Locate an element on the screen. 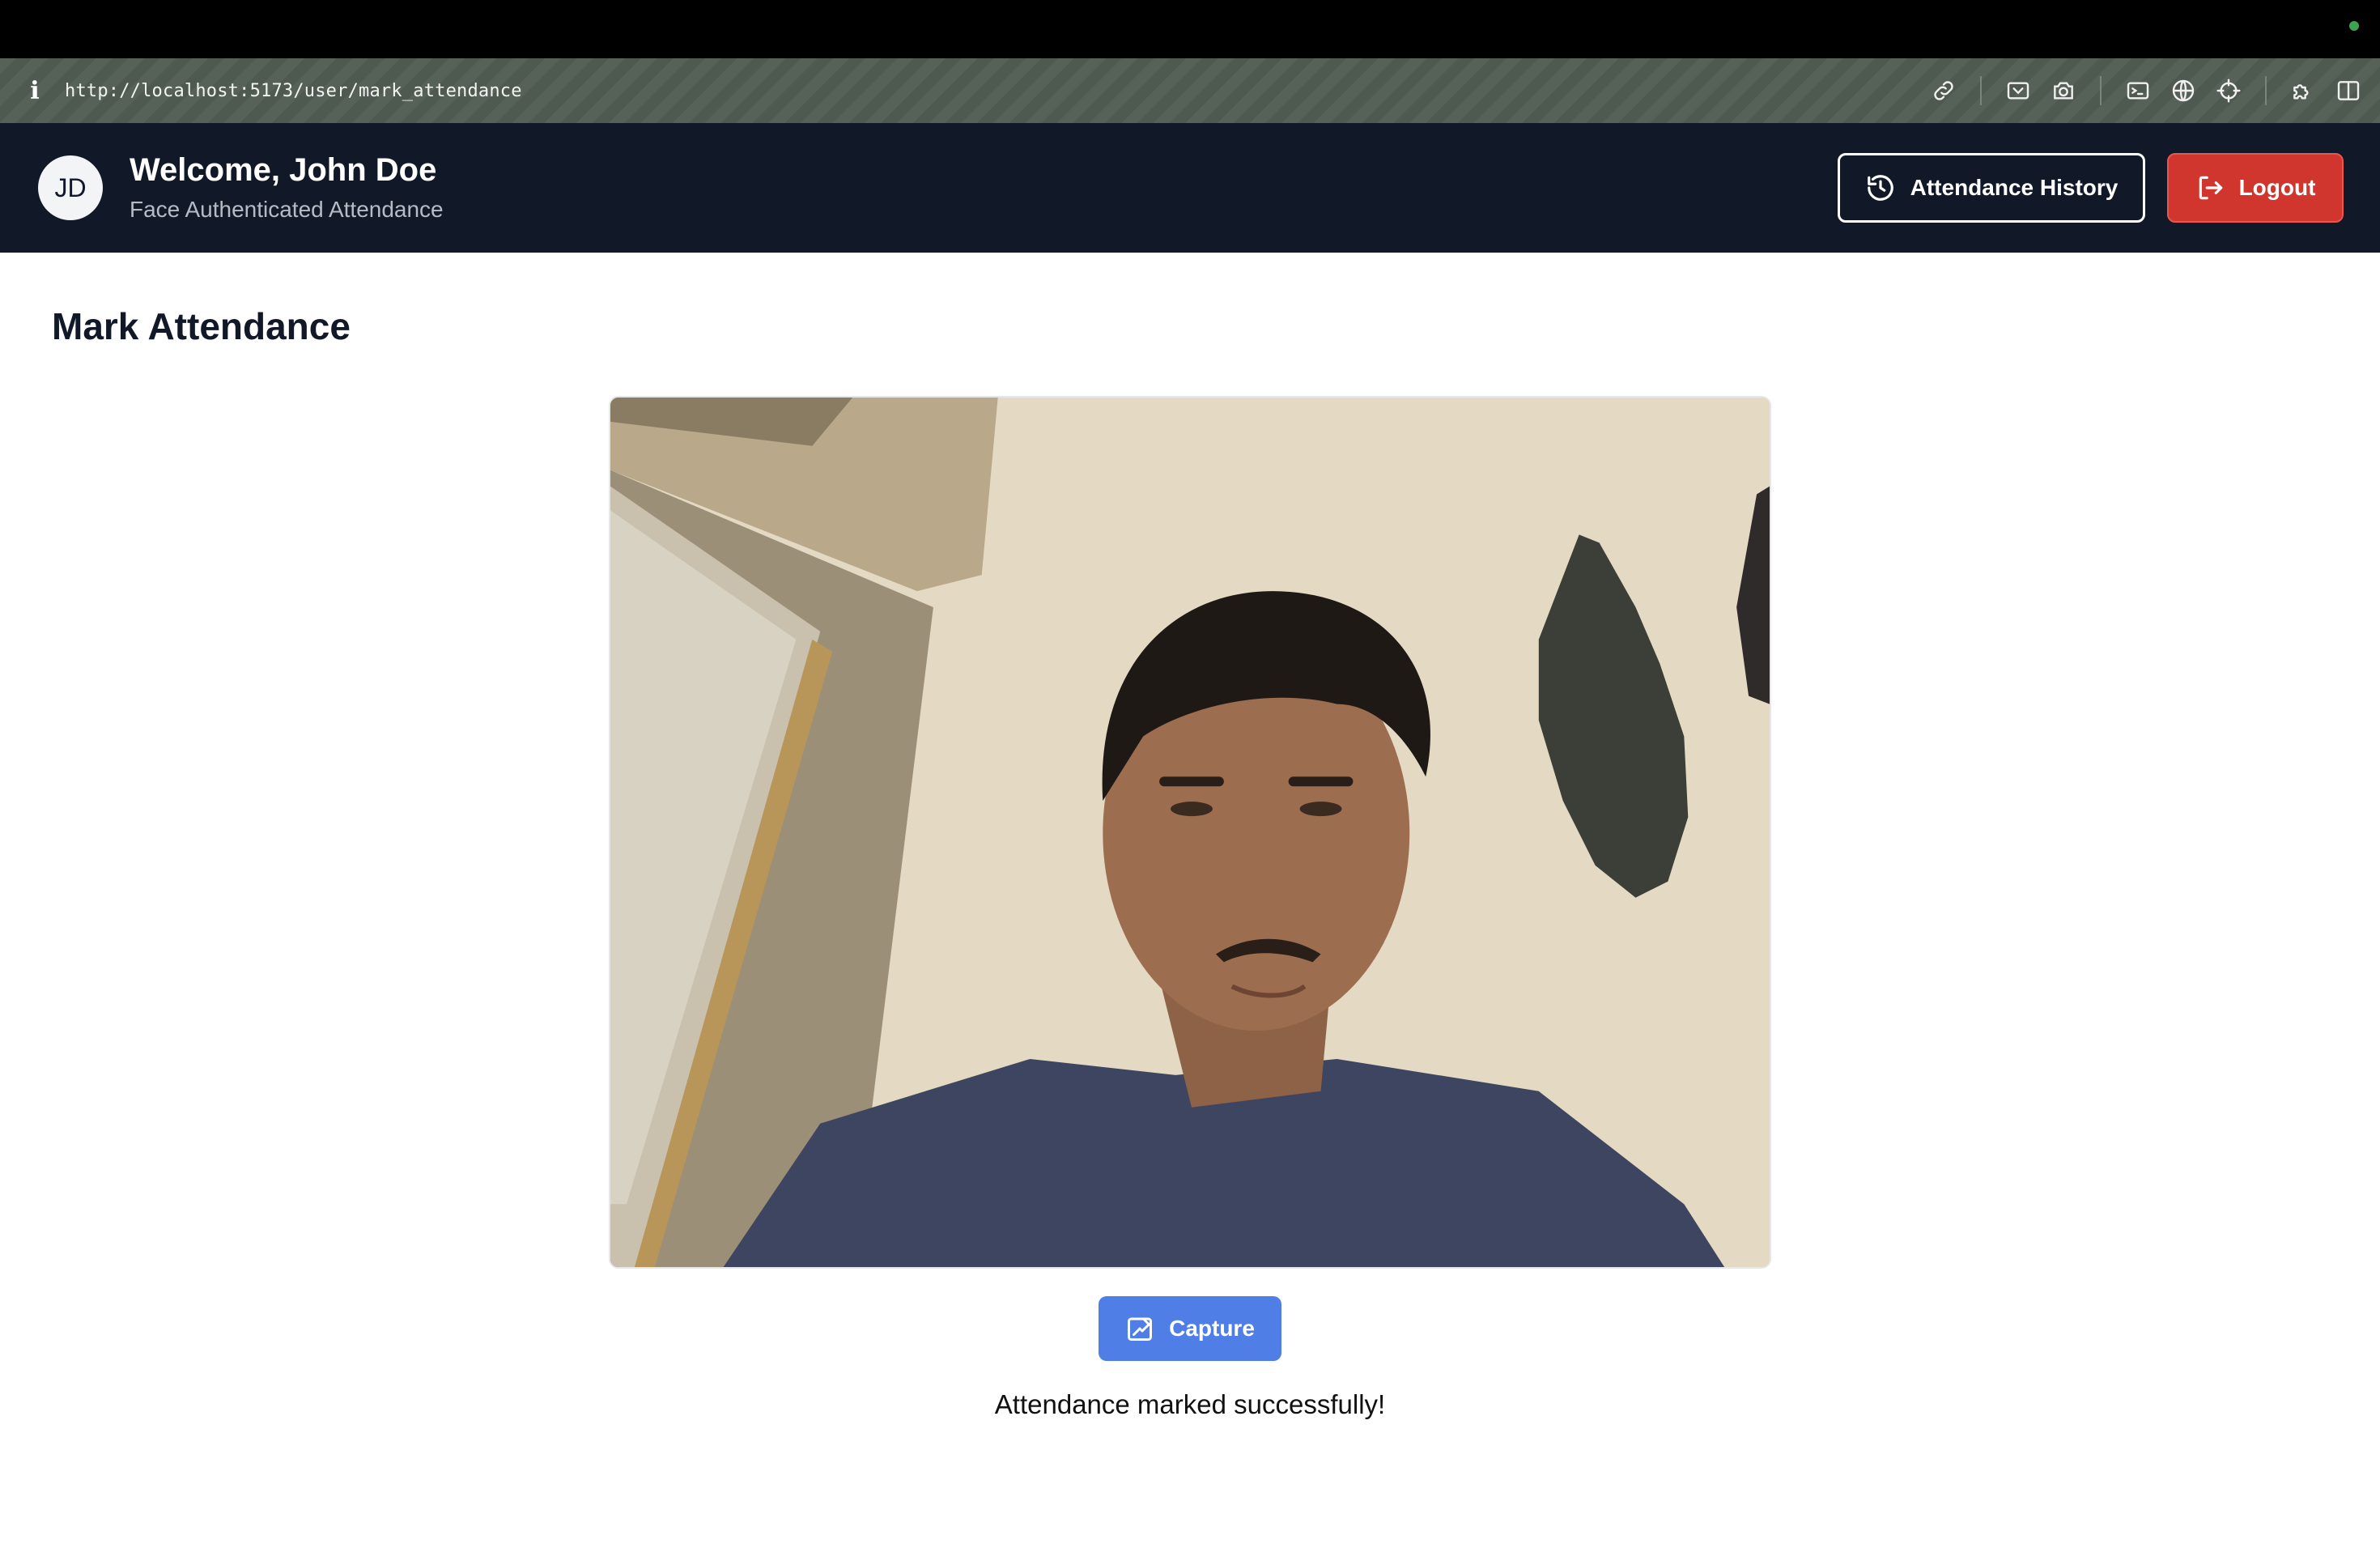  avatar: JD is located at coordinates (70, 187).